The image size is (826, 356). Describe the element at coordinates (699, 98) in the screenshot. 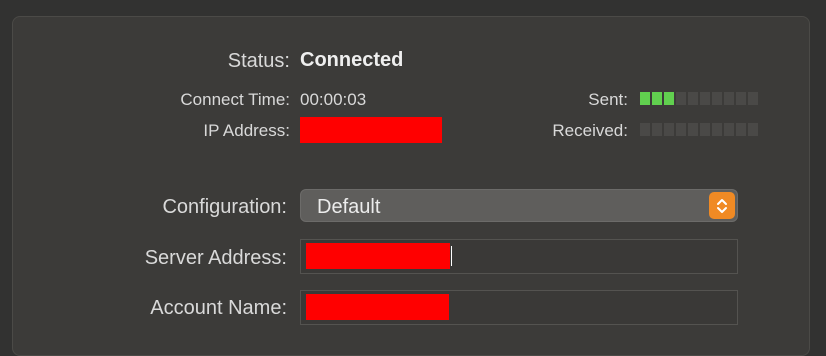

I see `sent-meter` at that location.